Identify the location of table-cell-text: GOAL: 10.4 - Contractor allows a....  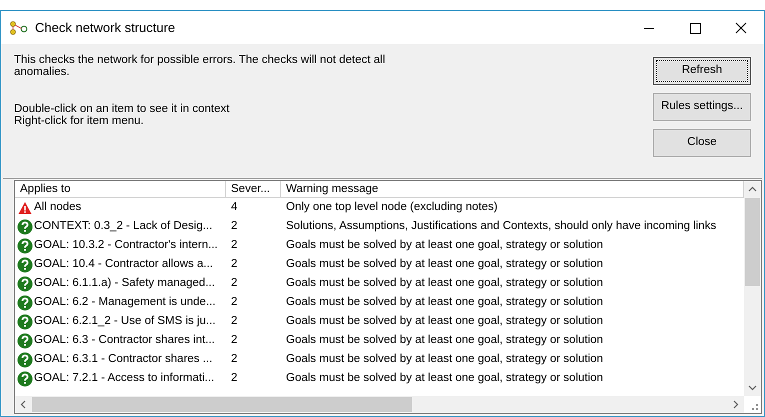
(123, 264).